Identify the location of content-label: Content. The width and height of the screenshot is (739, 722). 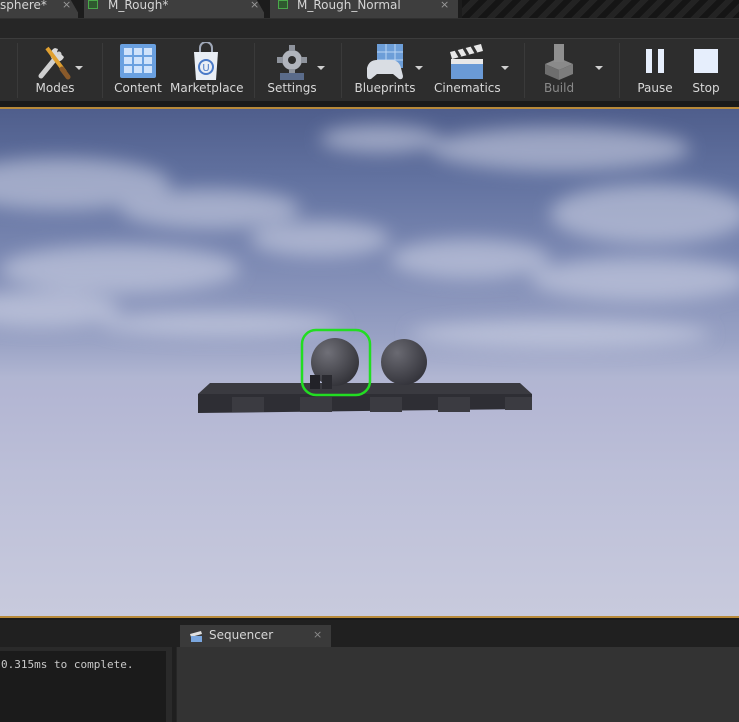
(138, 88).